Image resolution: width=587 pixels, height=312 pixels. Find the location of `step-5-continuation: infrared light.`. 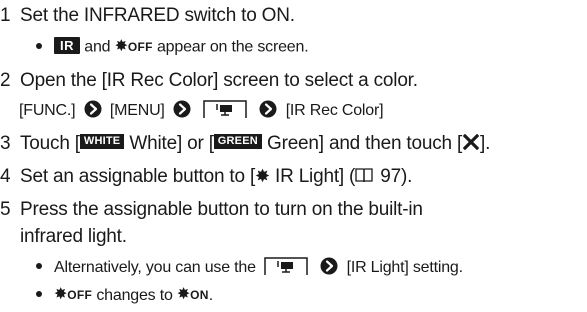

step-5-continuation: infrared light. is located at coordinates (73, 236).